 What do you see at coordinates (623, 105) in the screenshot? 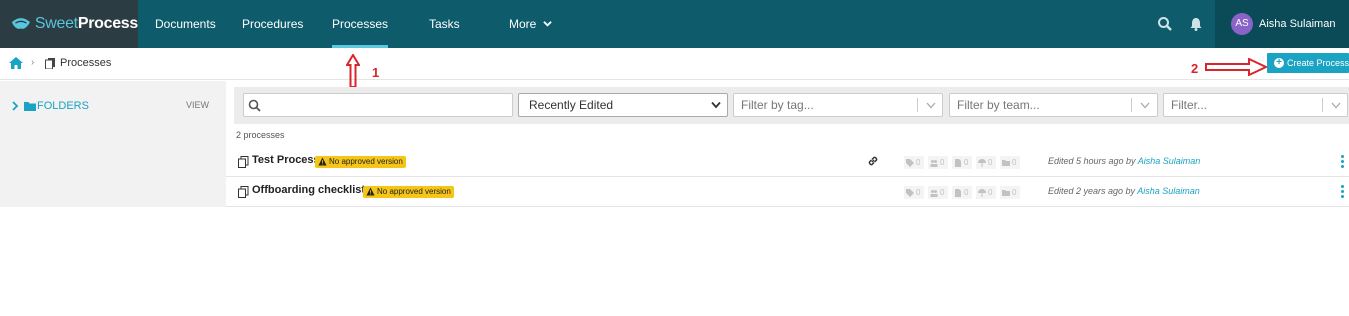
I see `sort-select: Recently Edited` at bounding box center [623, 105].